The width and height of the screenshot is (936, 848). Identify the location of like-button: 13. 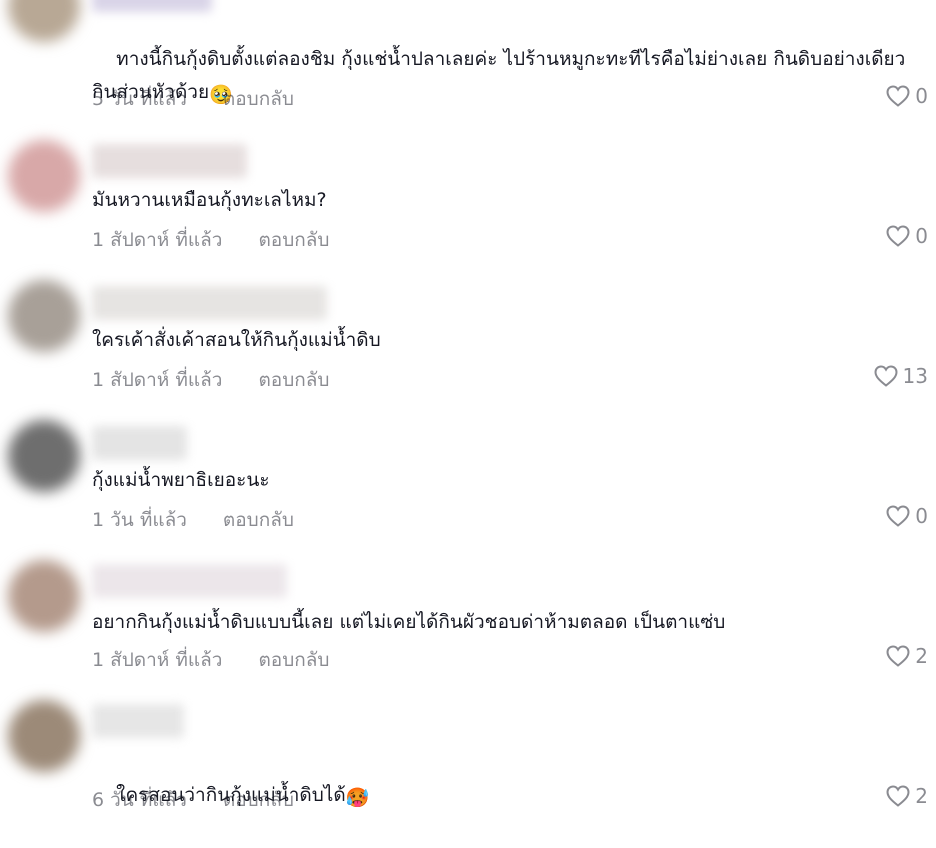
(900, 376).